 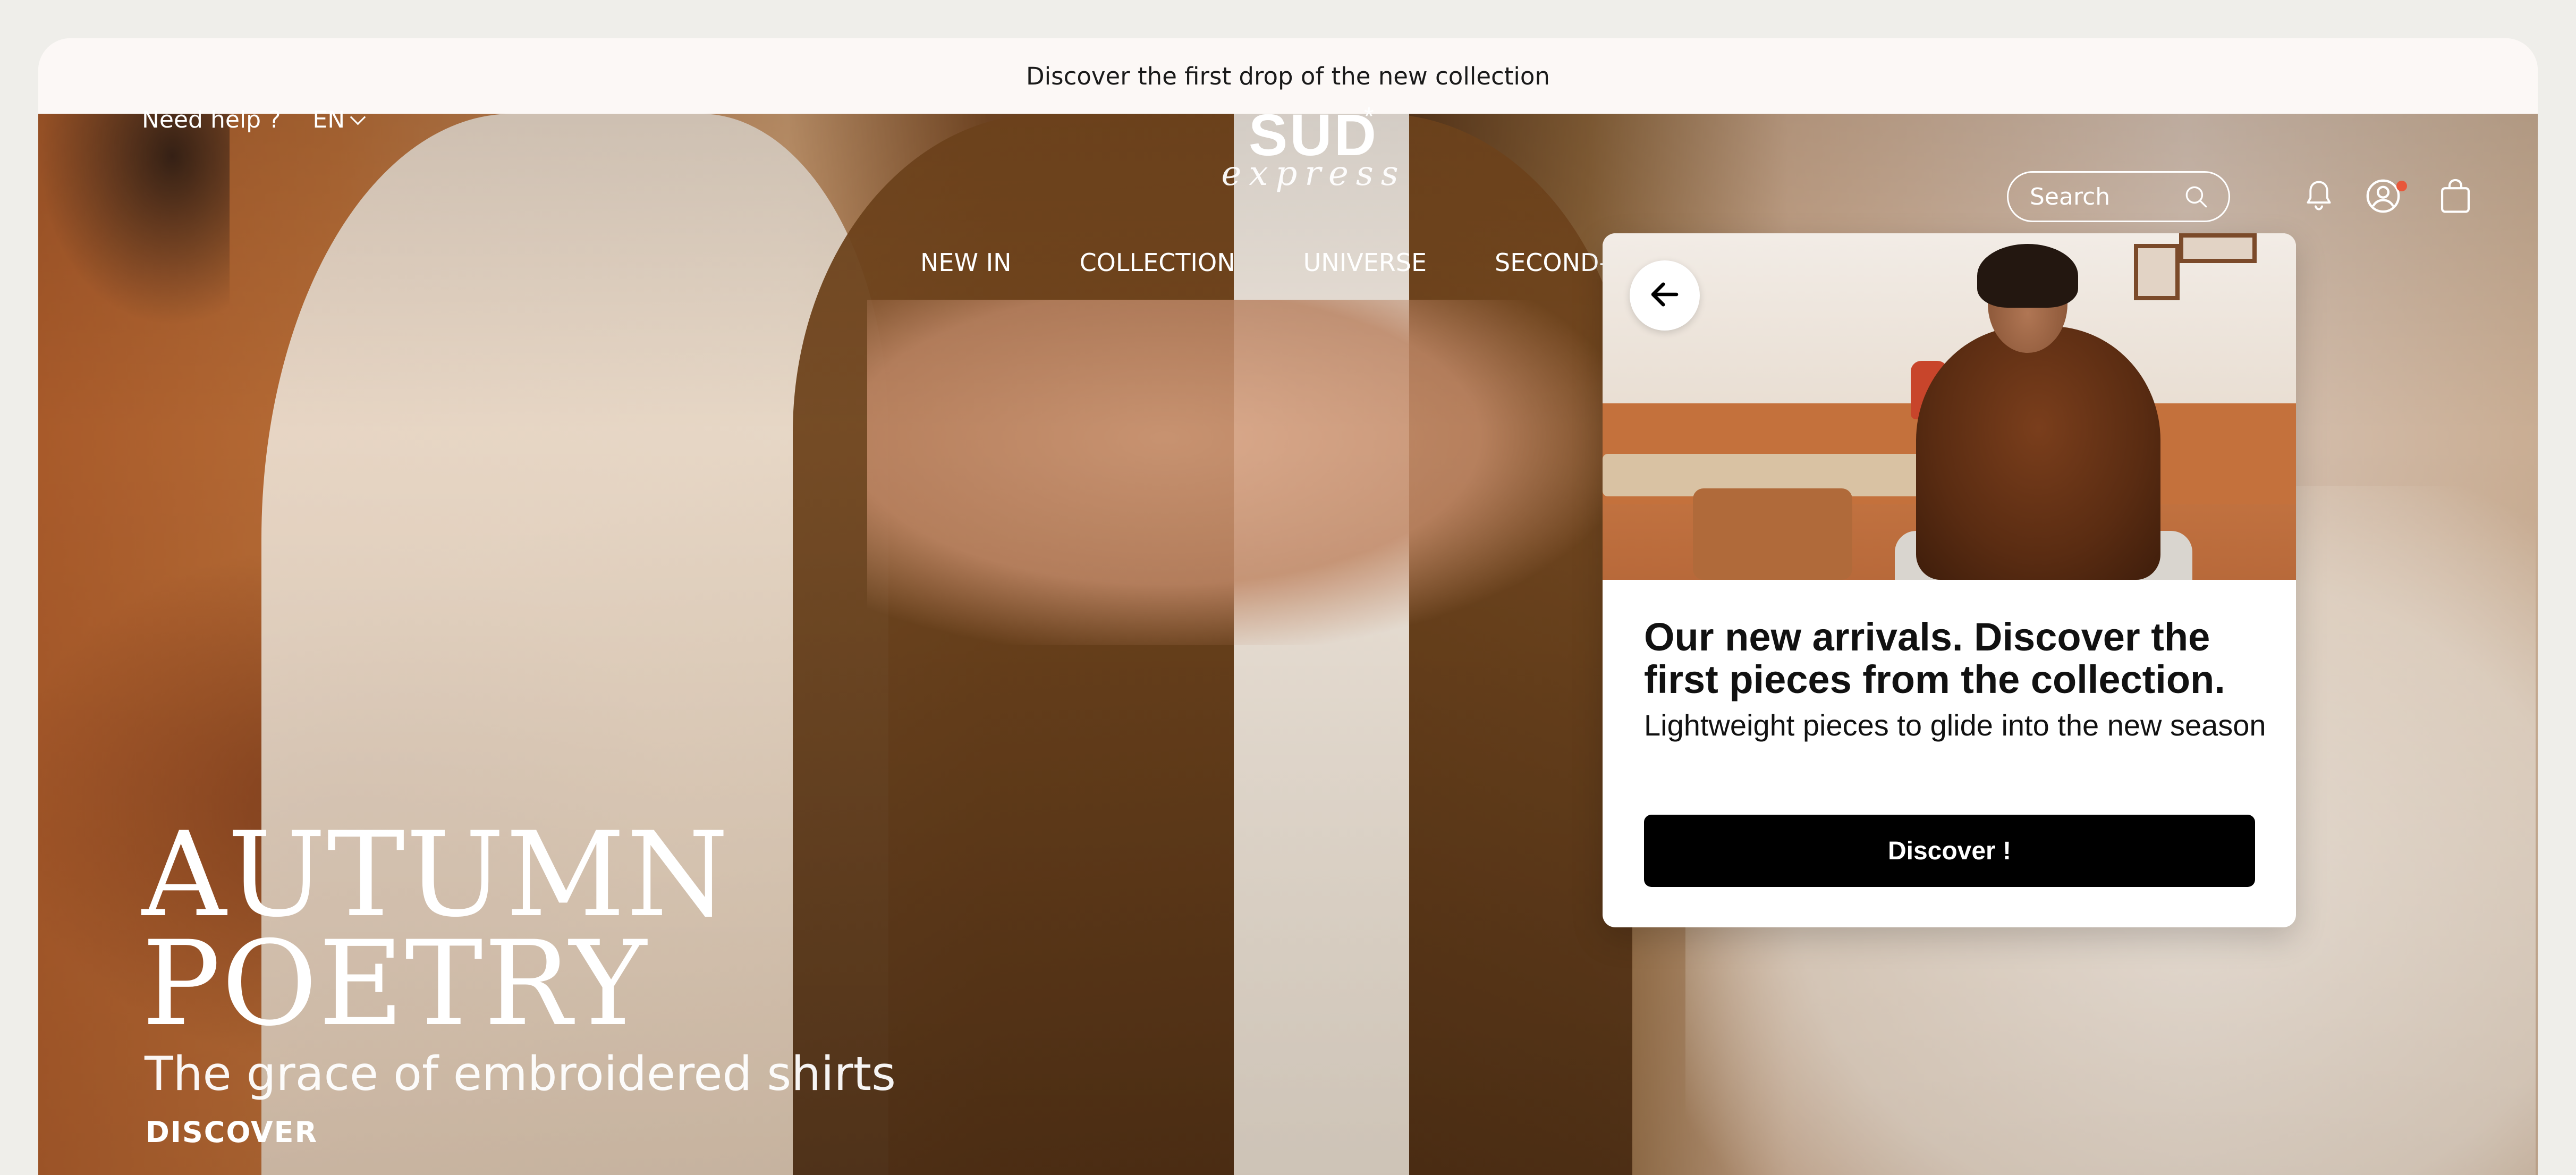 What do you see at coordinates (2070, 197) in the screenshot?
I see `search-placeholder: Search` at bounding box center [2070, 197].